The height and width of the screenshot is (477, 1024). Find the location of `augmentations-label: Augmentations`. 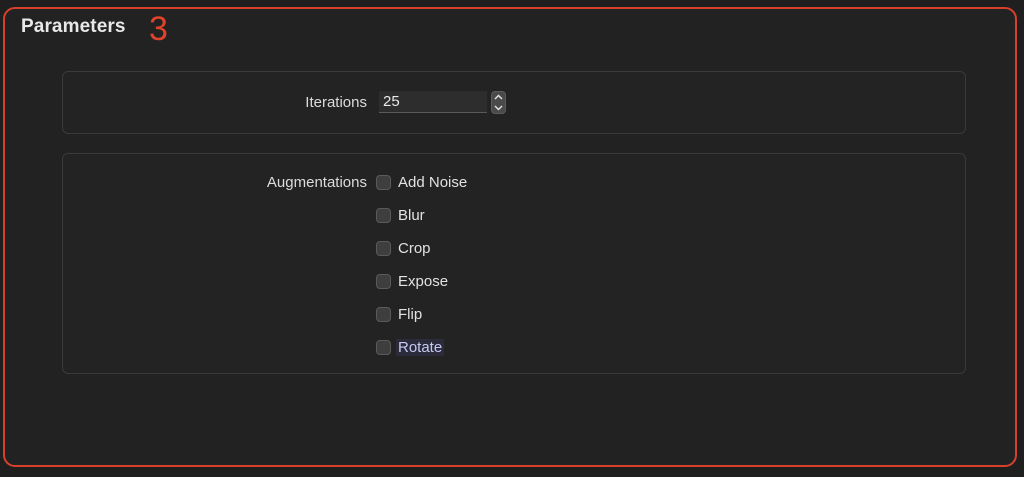

augmentations-label: Augmentations is located at coordinates (316, 182).